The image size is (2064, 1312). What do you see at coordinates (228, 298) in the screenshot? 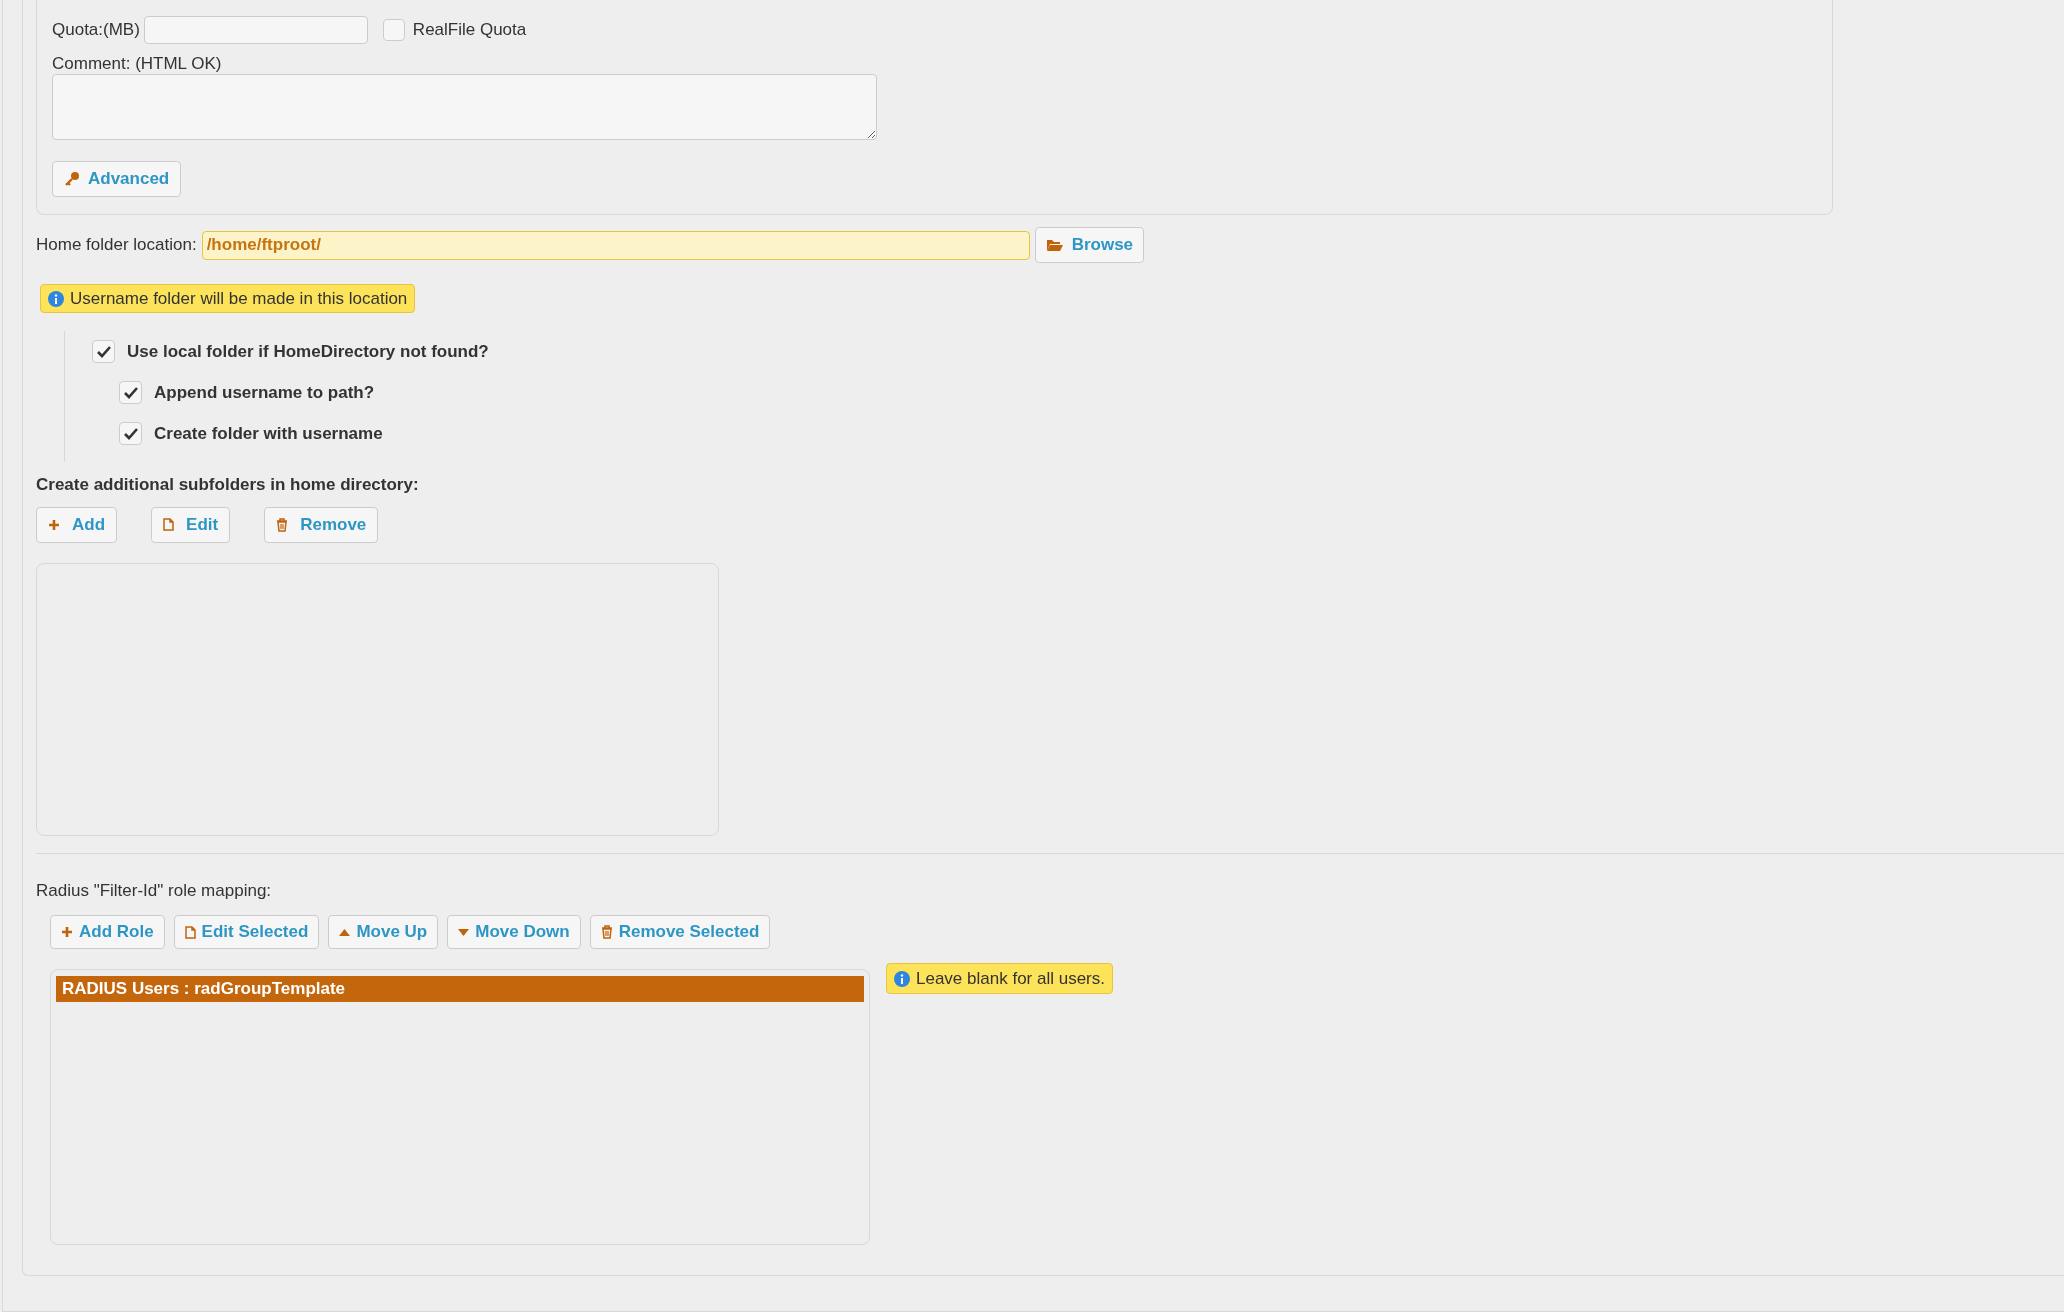
I see `info-note: Username folder will be made in this location` at bounding box center [228, 298].